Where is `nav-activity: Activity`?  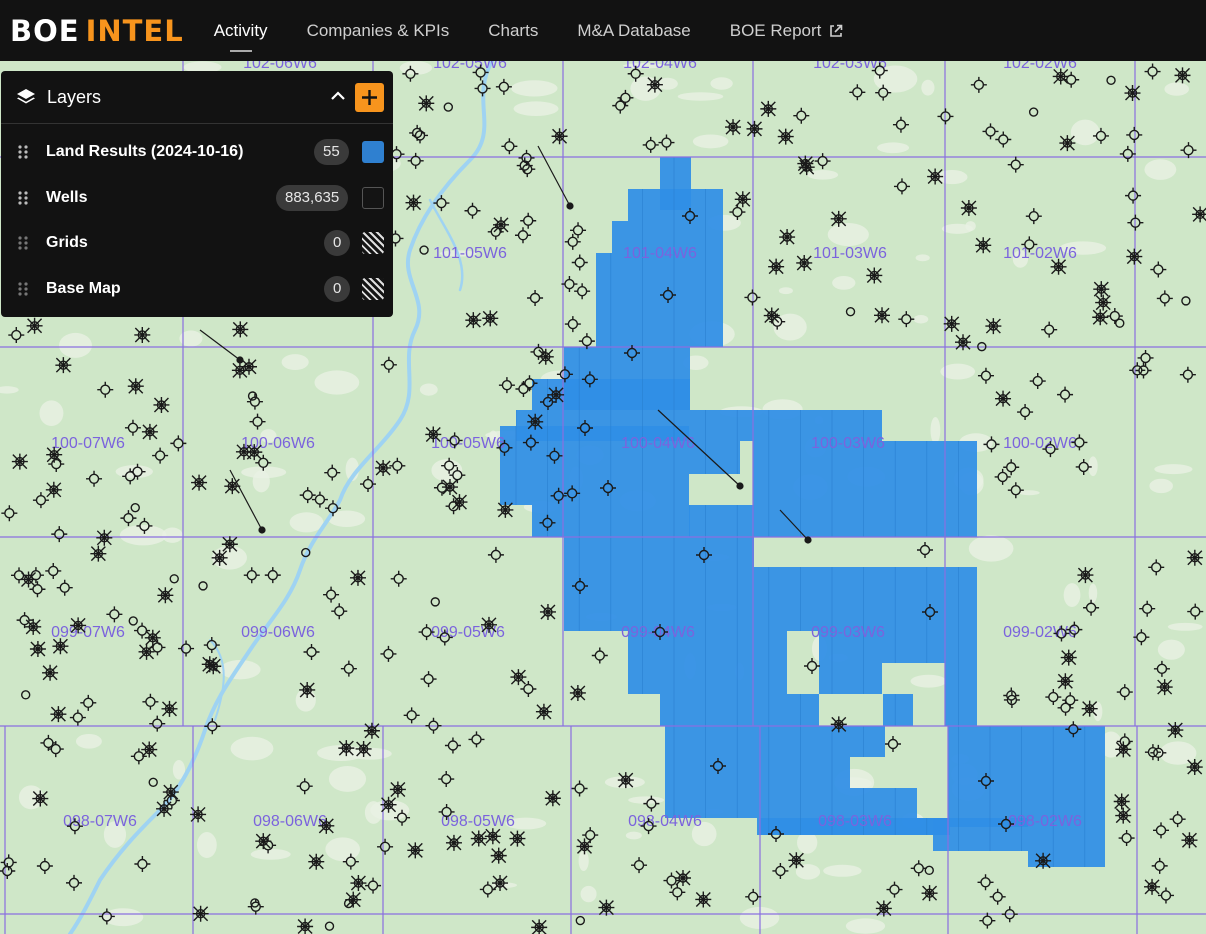 nav-activity: Activity is located at coordinates (241, 30).